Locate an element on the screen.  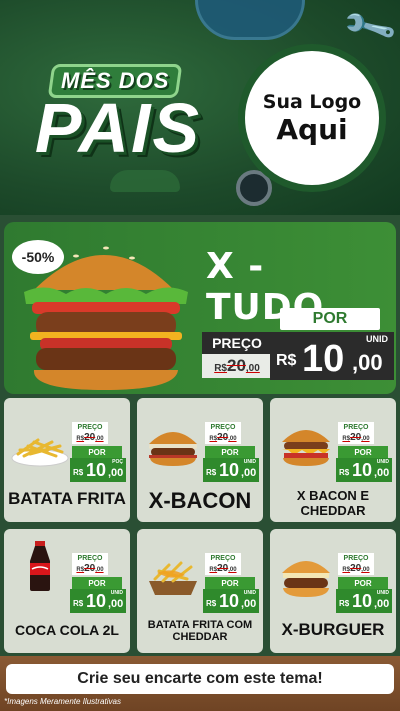
product-name: X BACON E CHEDDAR is located at coordinates (333, 503).